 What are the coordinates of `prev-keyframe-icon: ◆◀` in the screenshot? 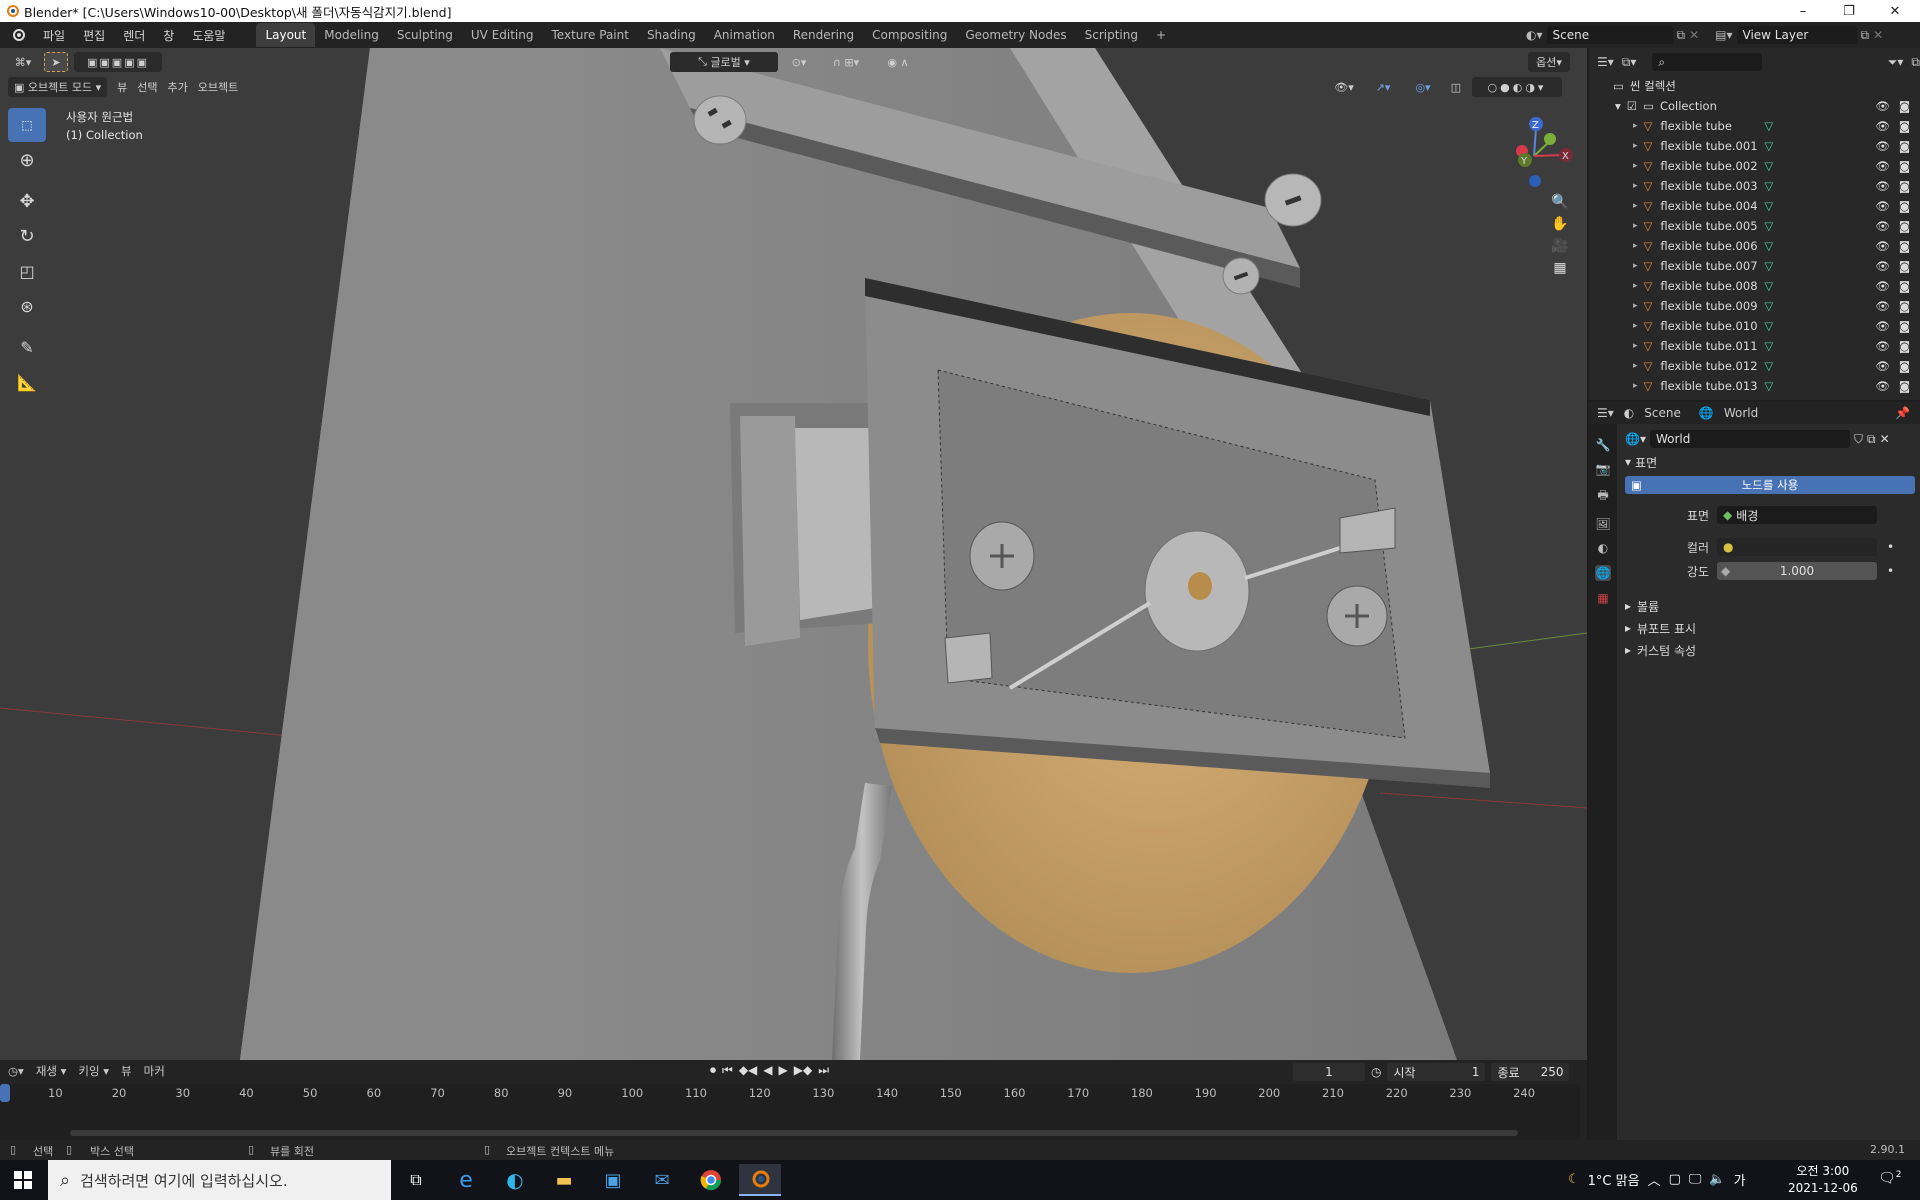 It's located at (748, 1070).